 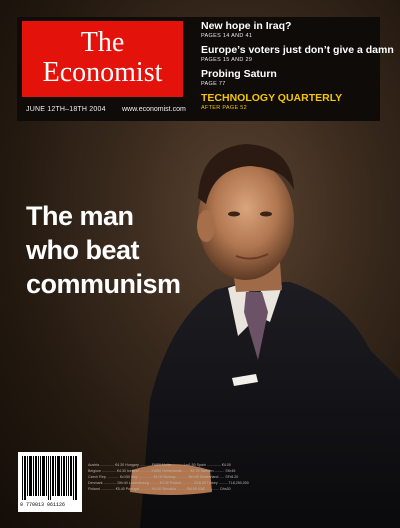 I want to click on teaser-technology: TECHNOLOGY QUARTERLY AFTER PAGE 52, so click(x=292, y=102).